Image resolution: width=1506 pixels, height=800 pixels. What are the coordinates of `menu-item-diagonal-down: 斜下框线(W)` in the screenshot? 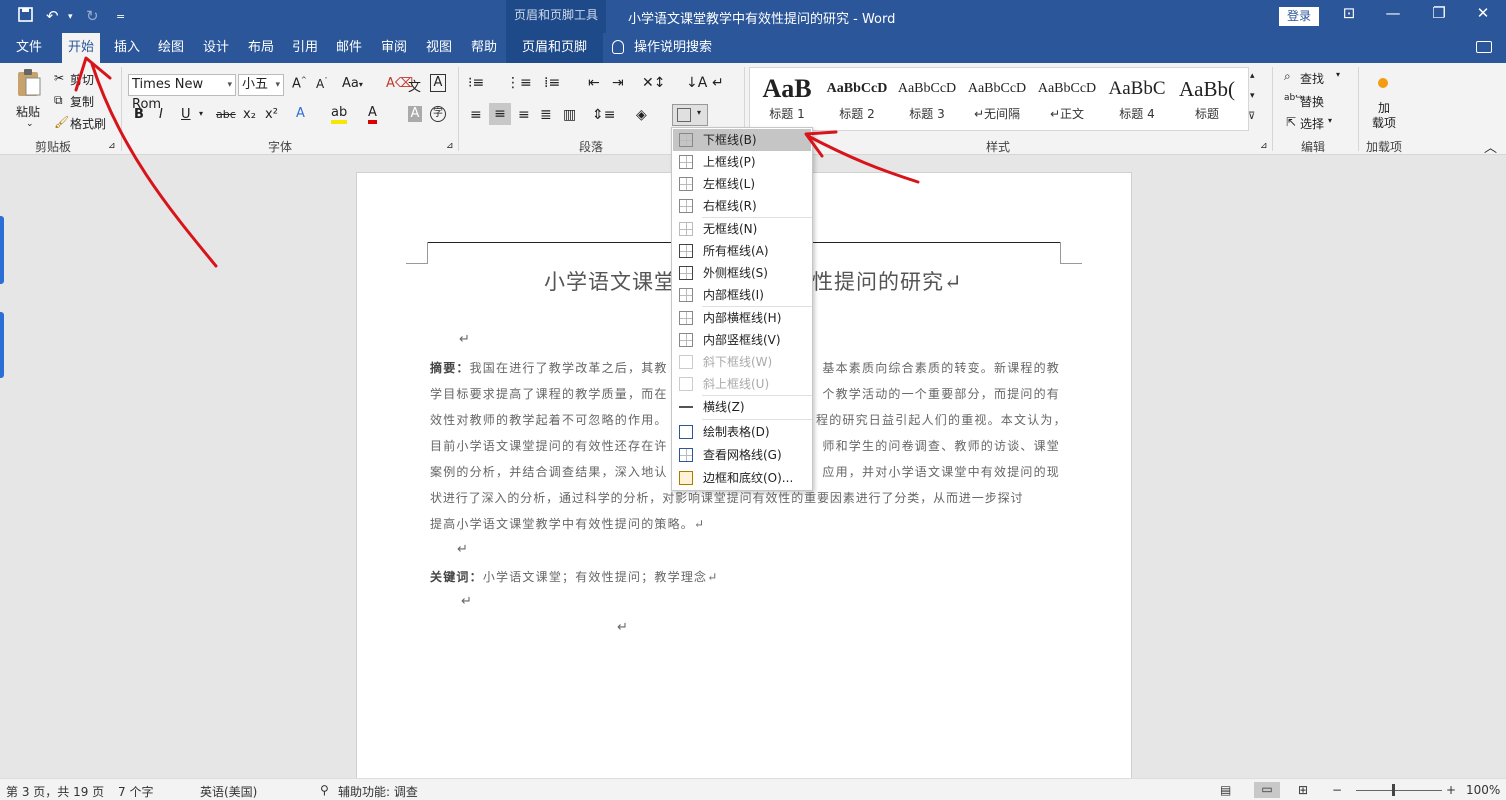 It's located at (742, 362).